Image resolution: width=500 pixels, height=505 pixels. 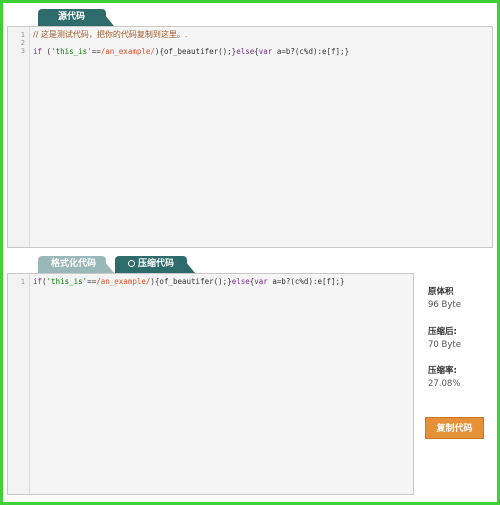 What do you see at coordinates (110, 34) in the screenshot?
I see `code-comment-line: // 这是测试代码，把你的代码复制到这里。.` at bounding box center [110, 34].